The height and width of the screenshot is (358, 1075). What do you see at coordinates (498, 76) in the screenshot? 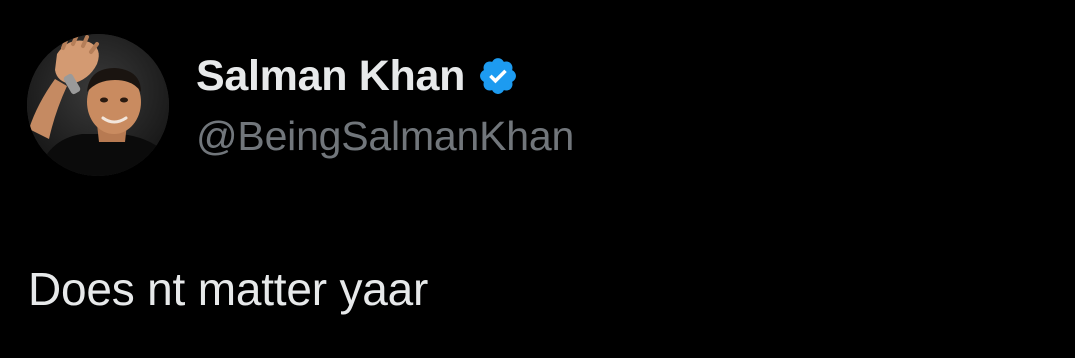
I see `verified-badge-icon` at bounding box center [498, 76].